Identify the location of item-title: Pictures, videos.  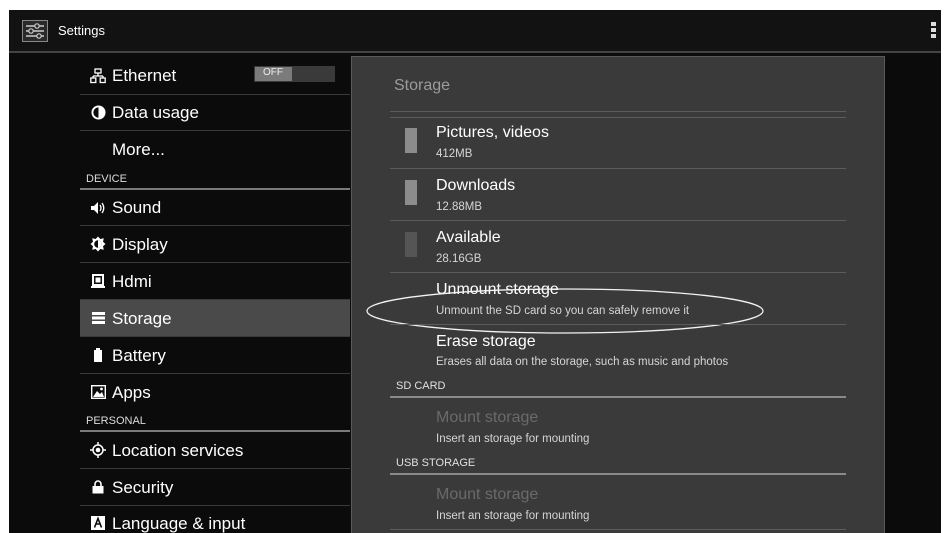
(492, 132).